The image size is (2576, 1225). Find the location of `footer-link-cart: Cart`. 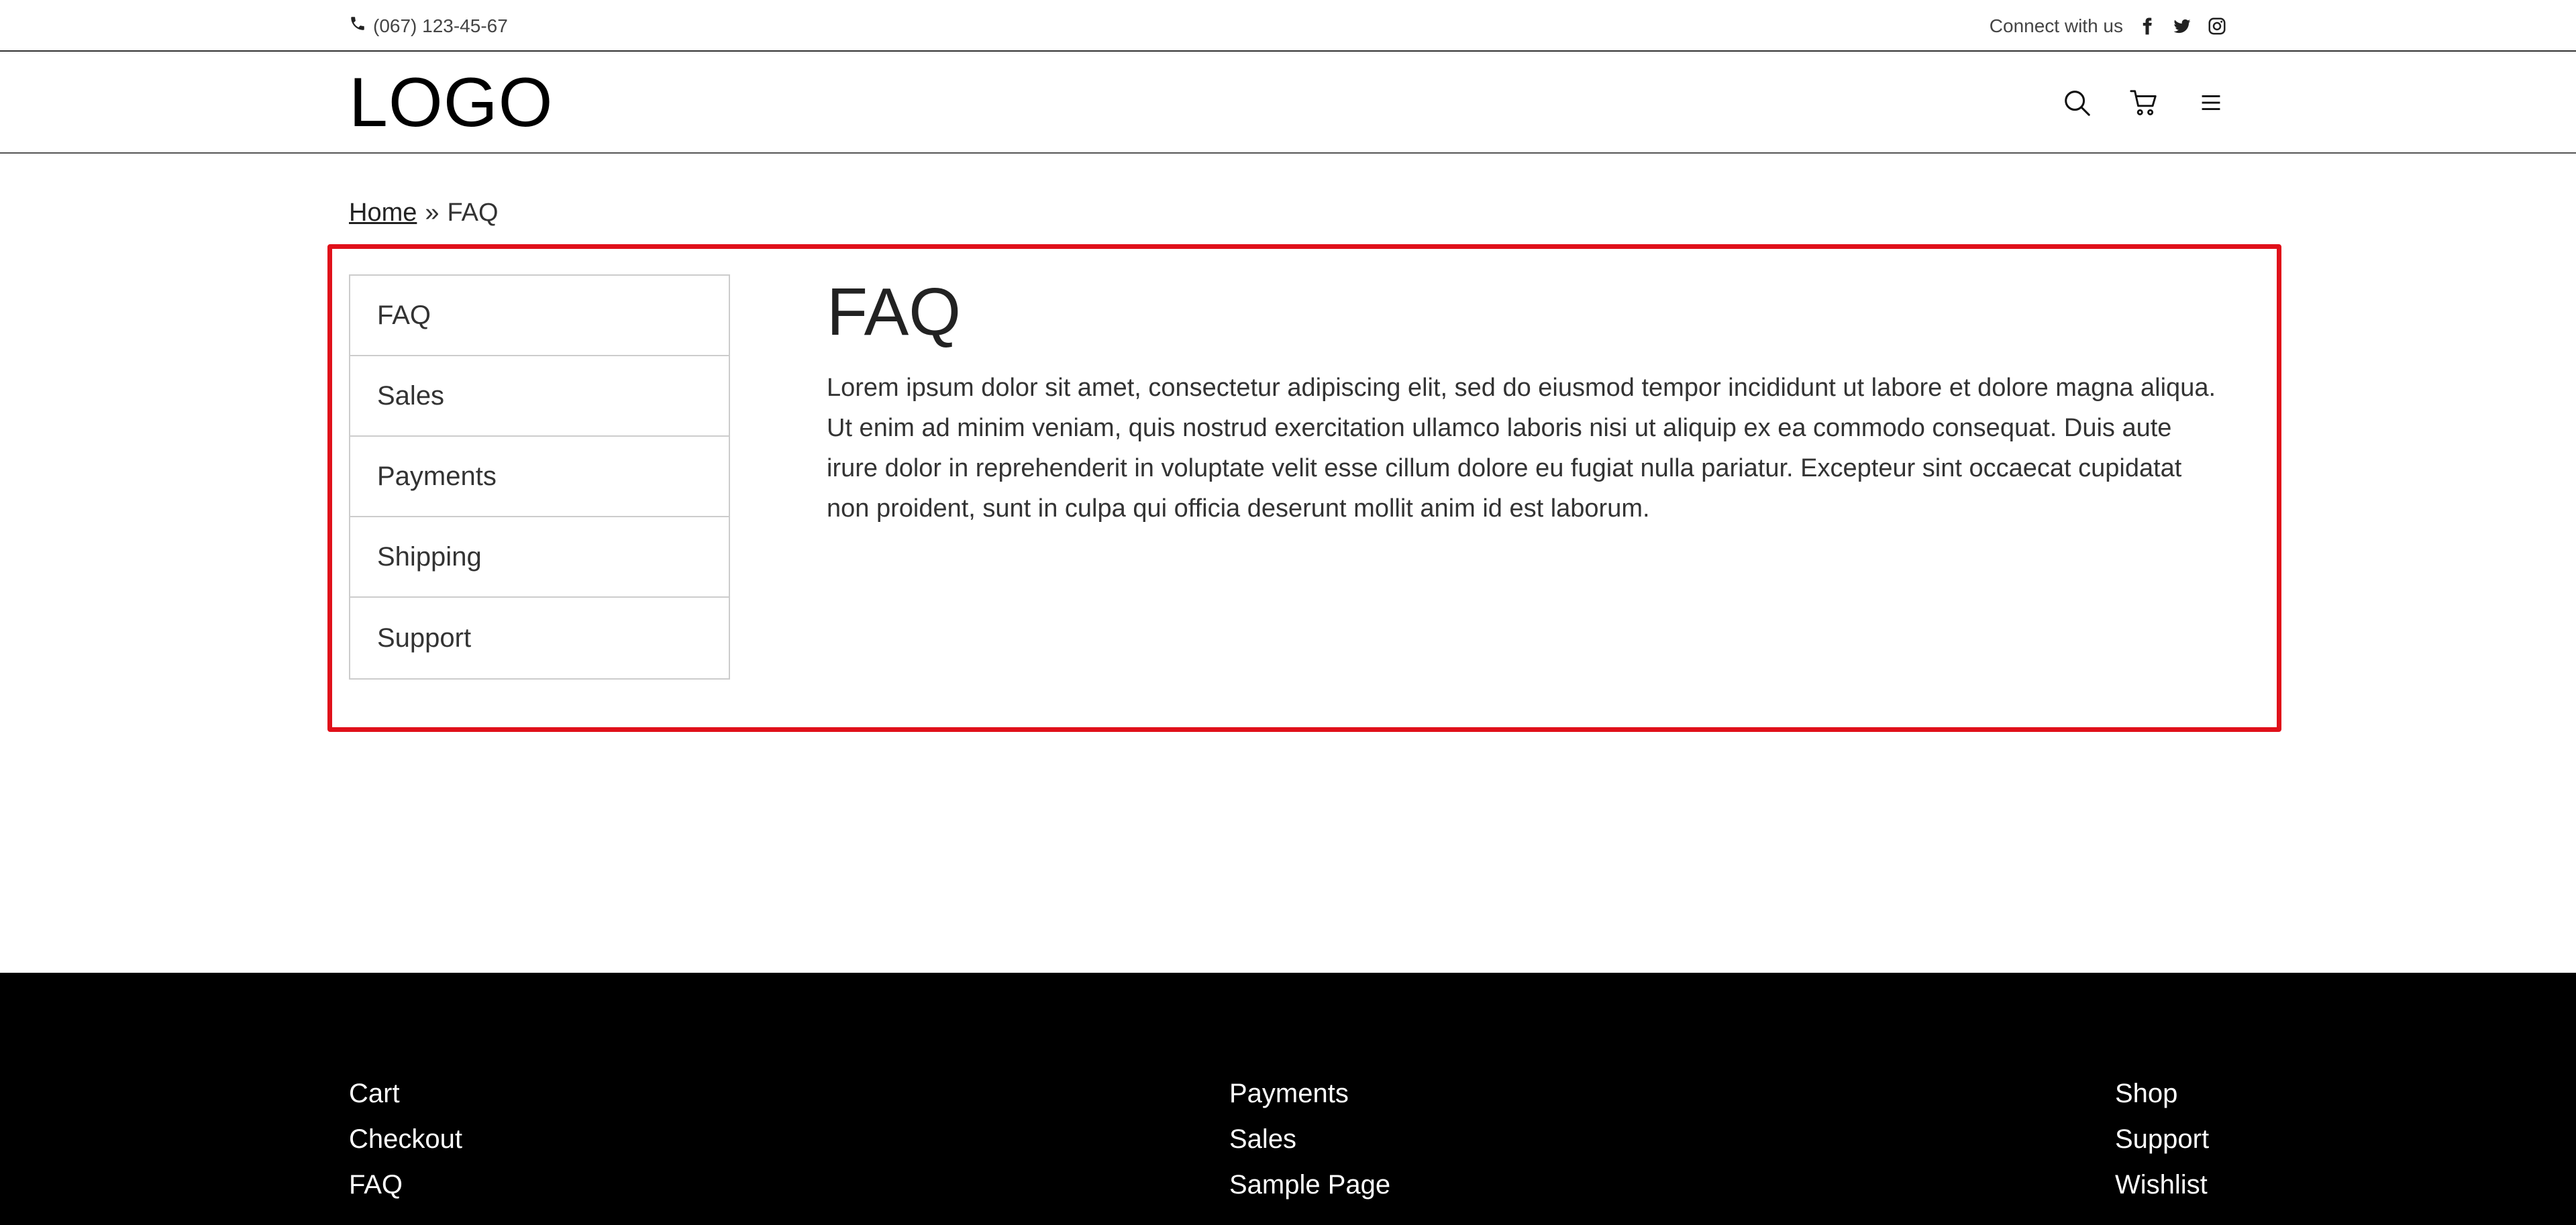

footer-link-cart: Cart is located at coordinates (405, 1093).